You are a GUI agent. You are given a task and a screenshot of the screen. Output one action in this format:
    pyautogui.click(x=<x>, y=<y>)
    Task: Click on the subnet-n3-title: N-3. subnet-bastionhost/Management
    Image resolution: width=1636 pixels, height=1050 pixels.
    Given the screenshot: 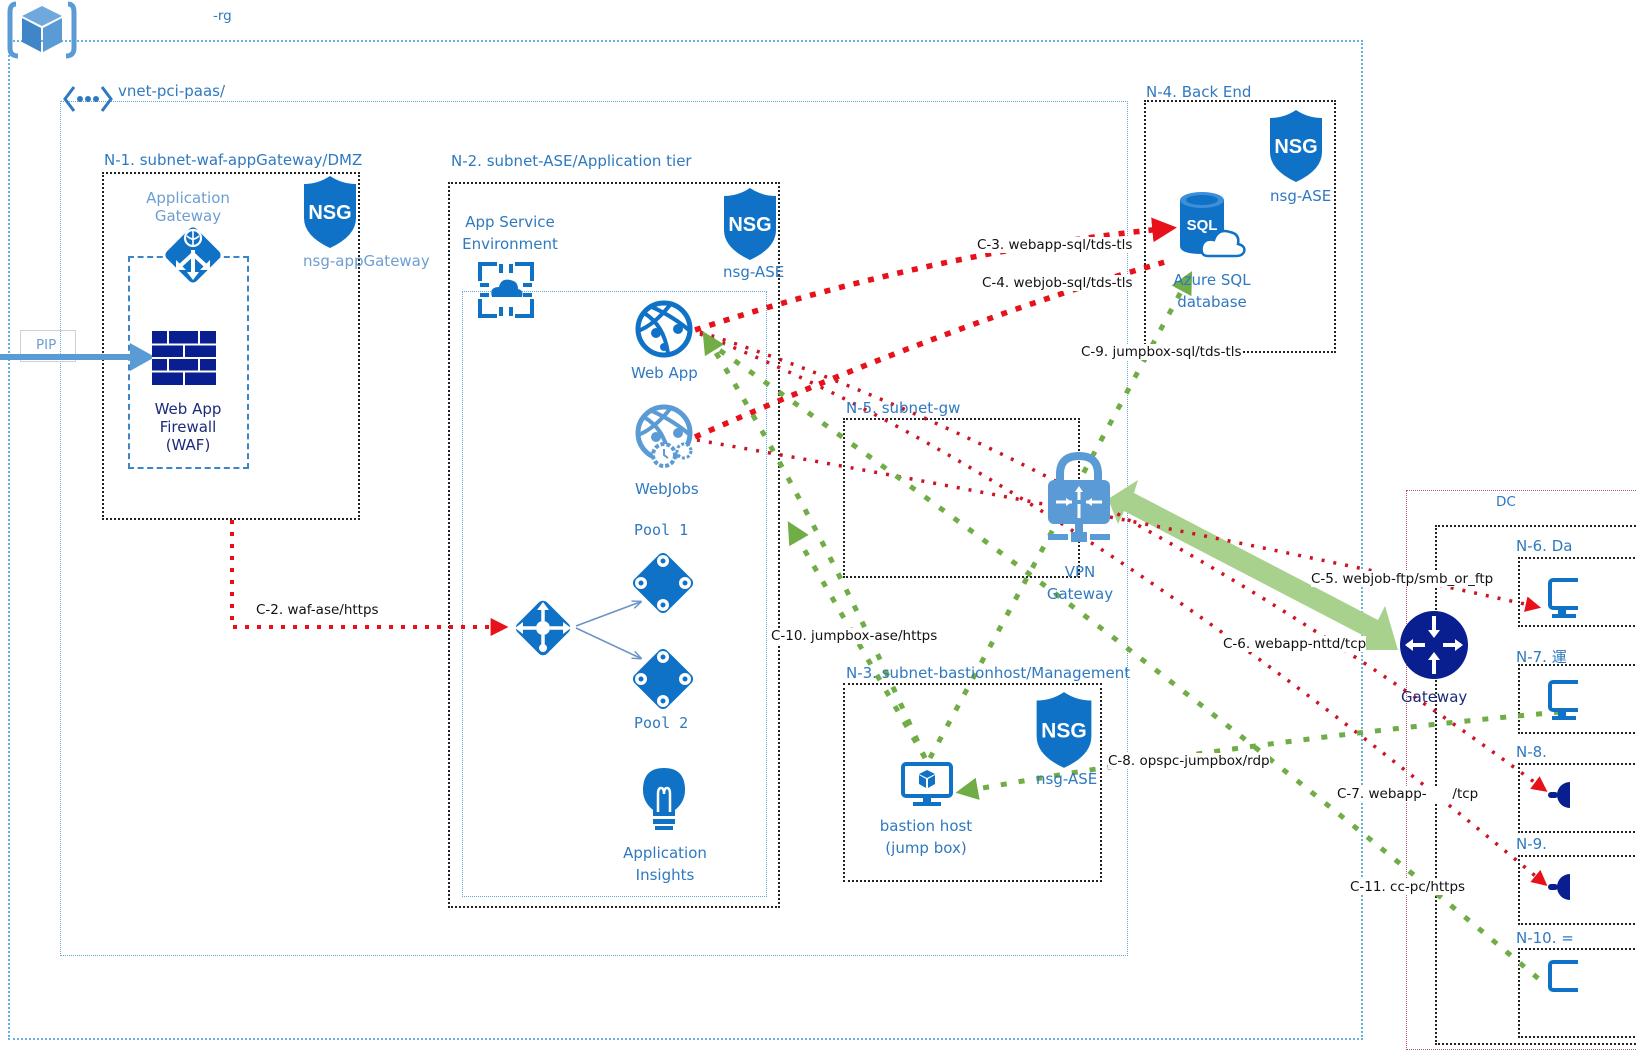 What is the action you would take?
    pyautogui.click(x=988, y=673)
    